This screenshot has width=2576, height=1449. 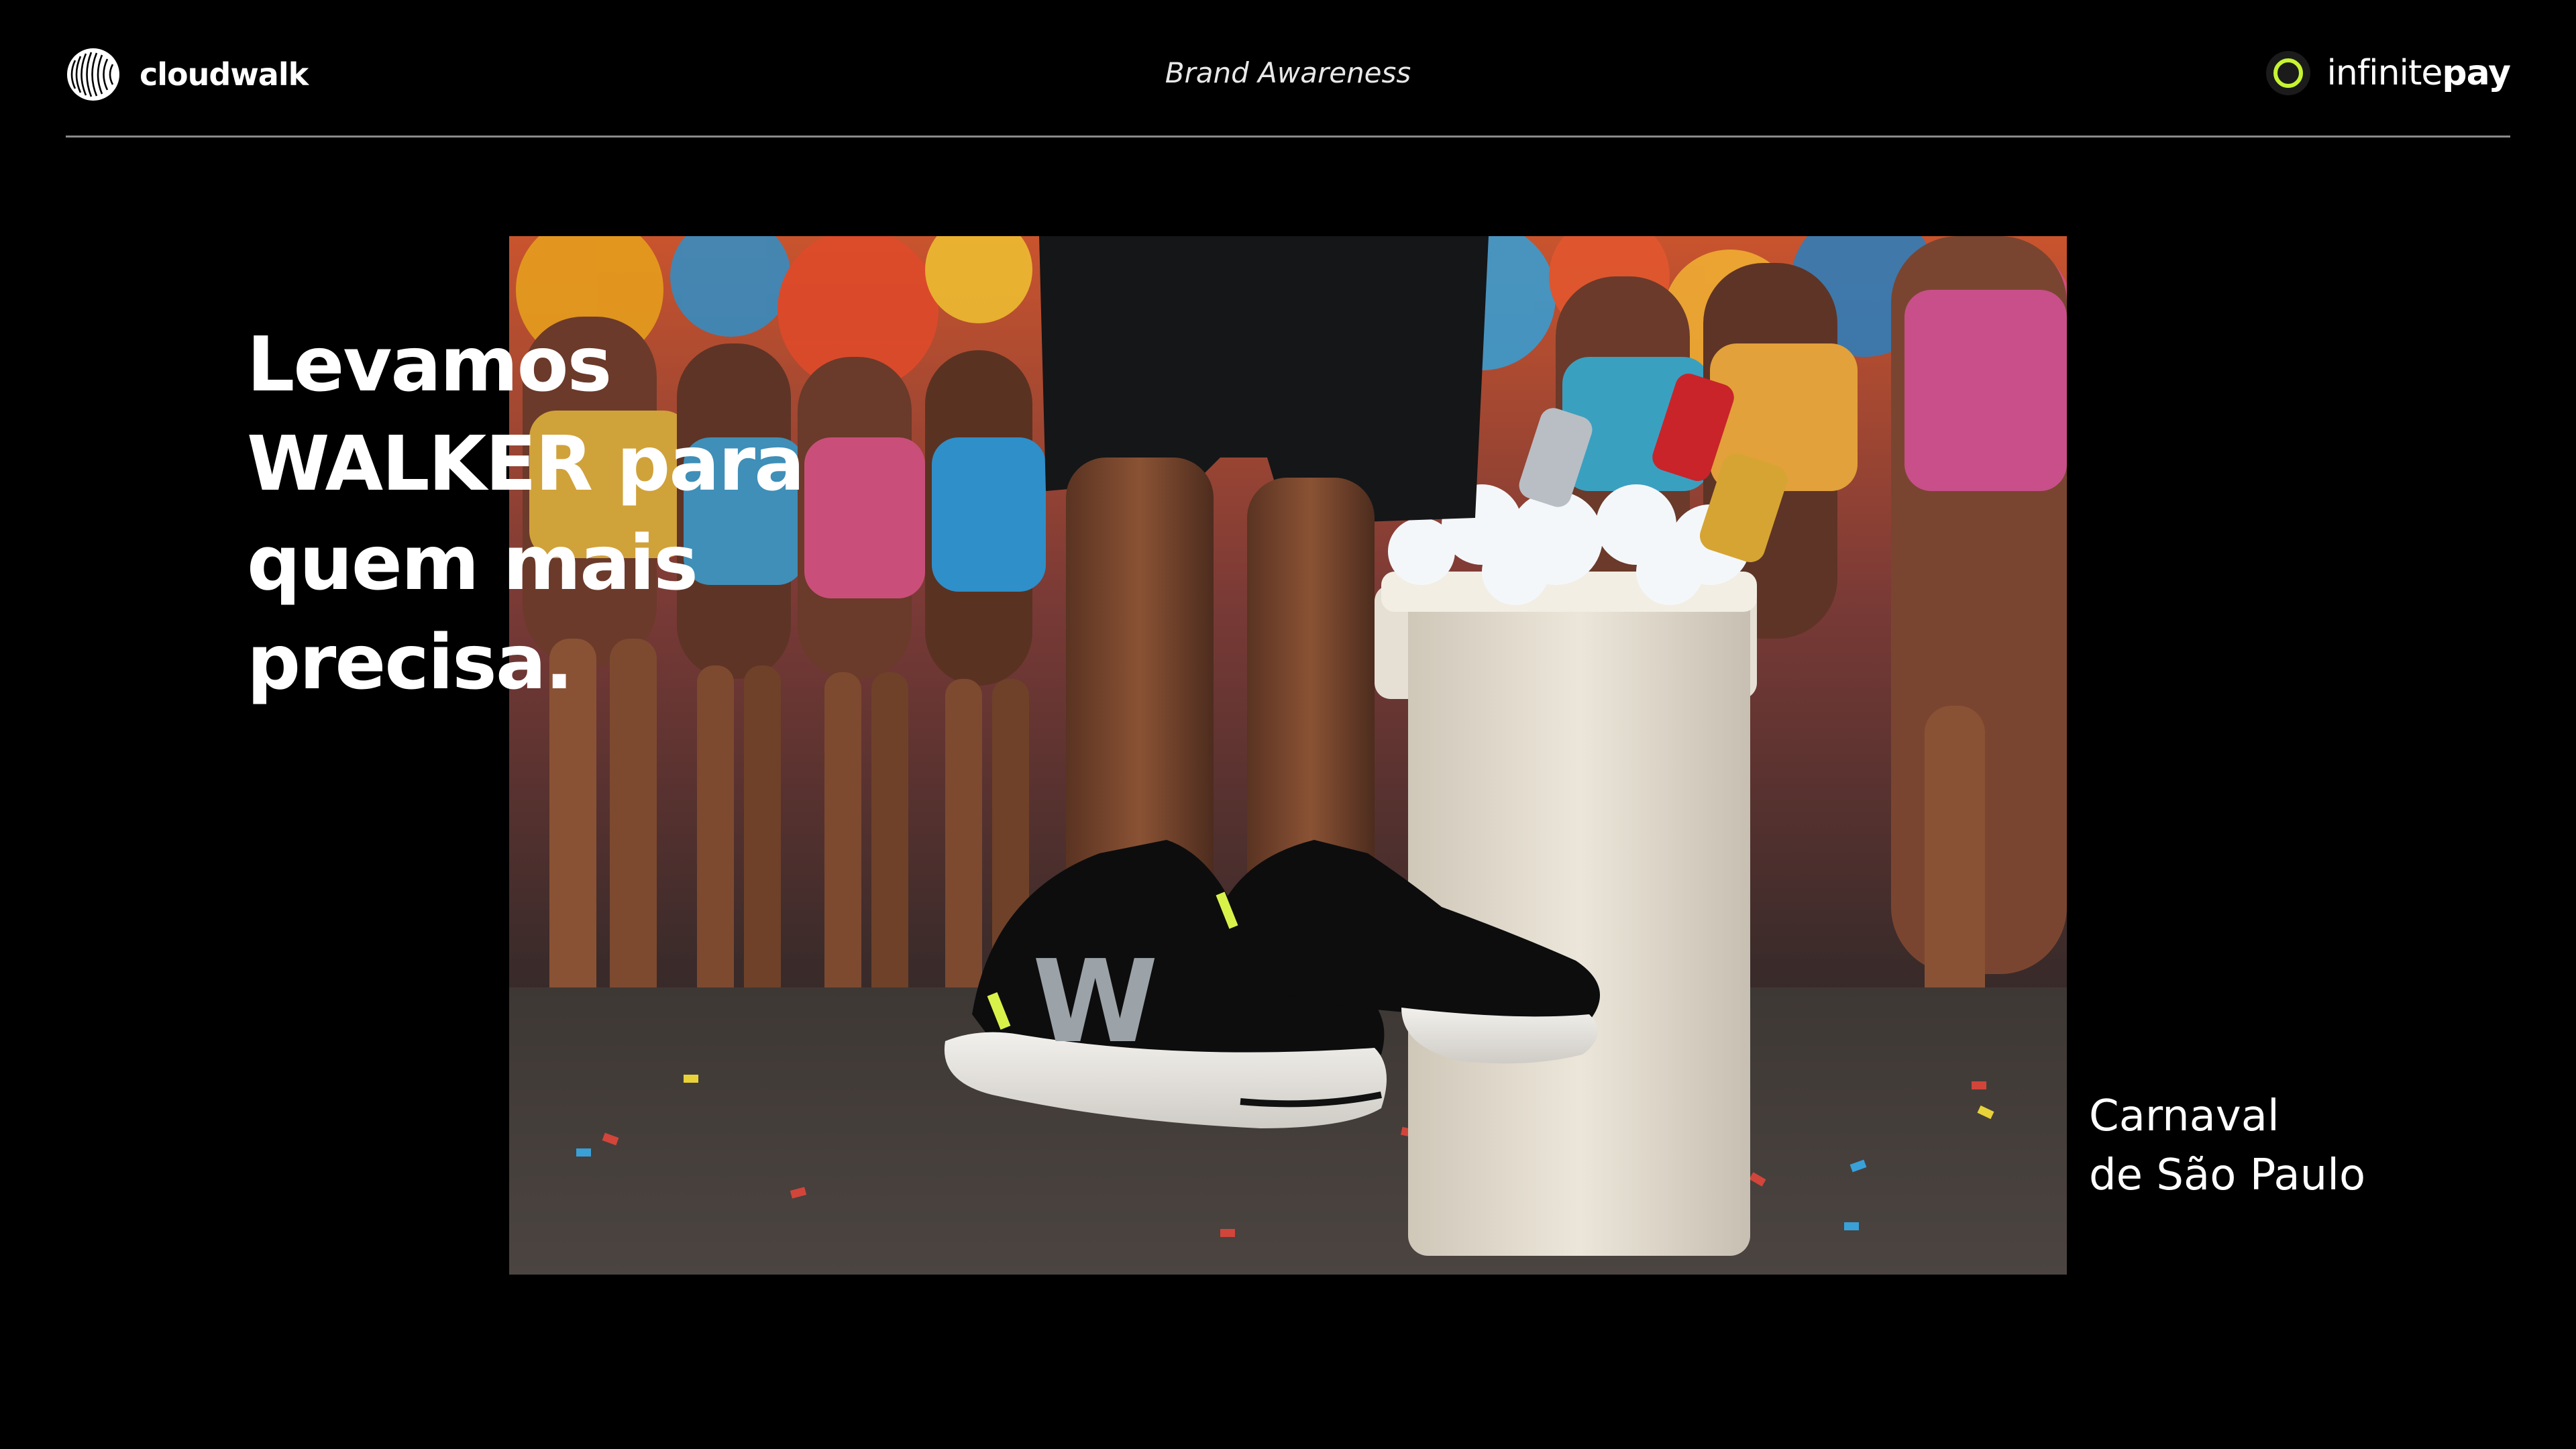 I want to click on infinitepay-wordmark: infinitepay, so click(x=2418, y=73).